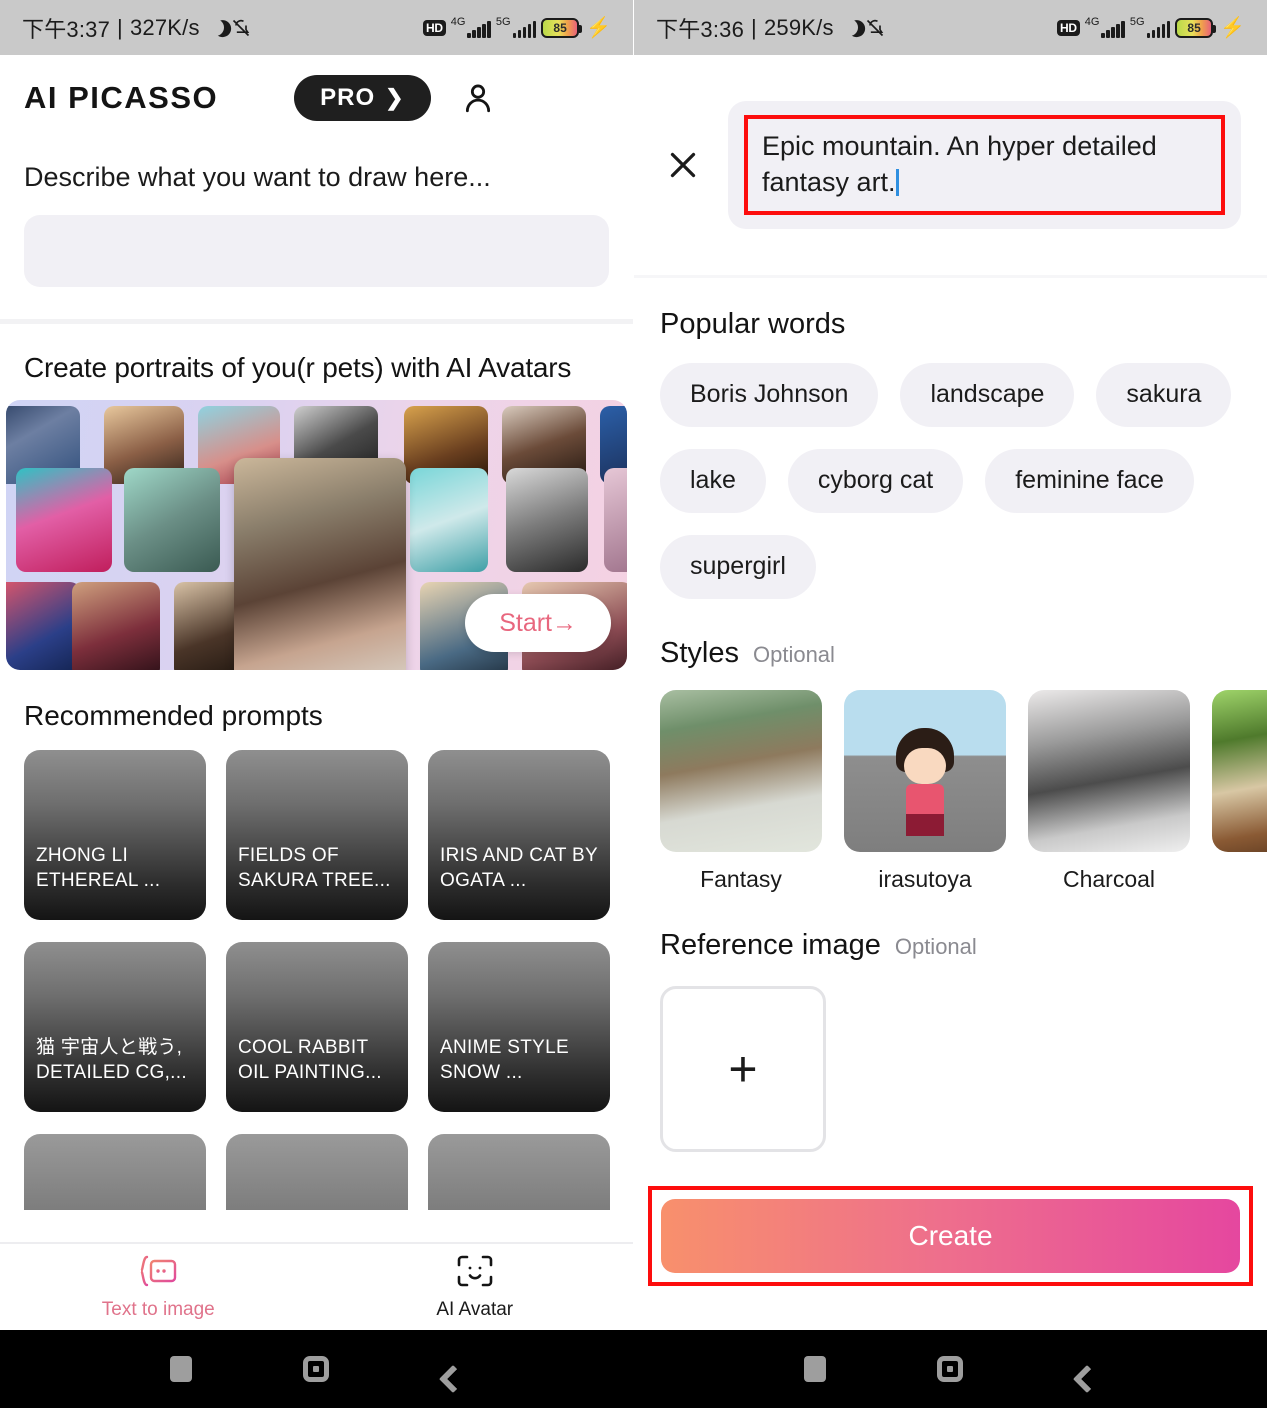 Image resolution: width=1267 pixels, height=1408 pixels. I want to click on status-bar-right-info: 下午3:36 | 259K/s, so click(770, 28).